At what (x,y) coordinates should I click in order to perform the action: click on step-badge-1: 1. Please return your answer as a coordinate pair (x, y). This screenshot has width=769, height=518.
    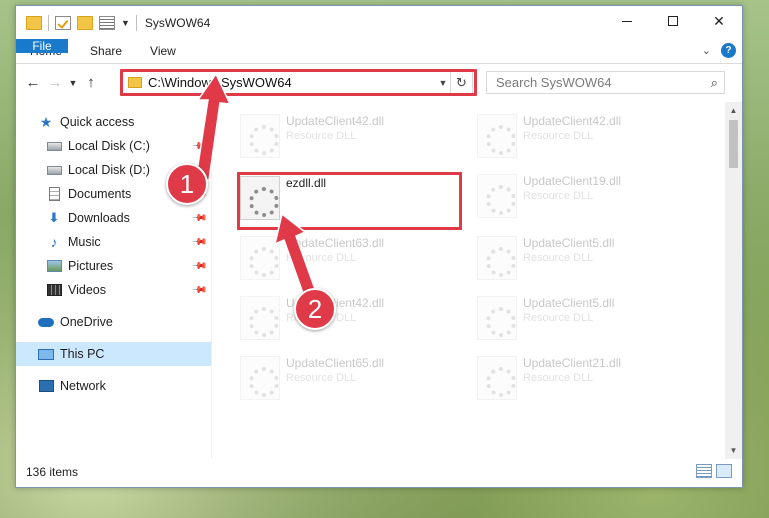
    Looking at the image, I should click on (187, 184).